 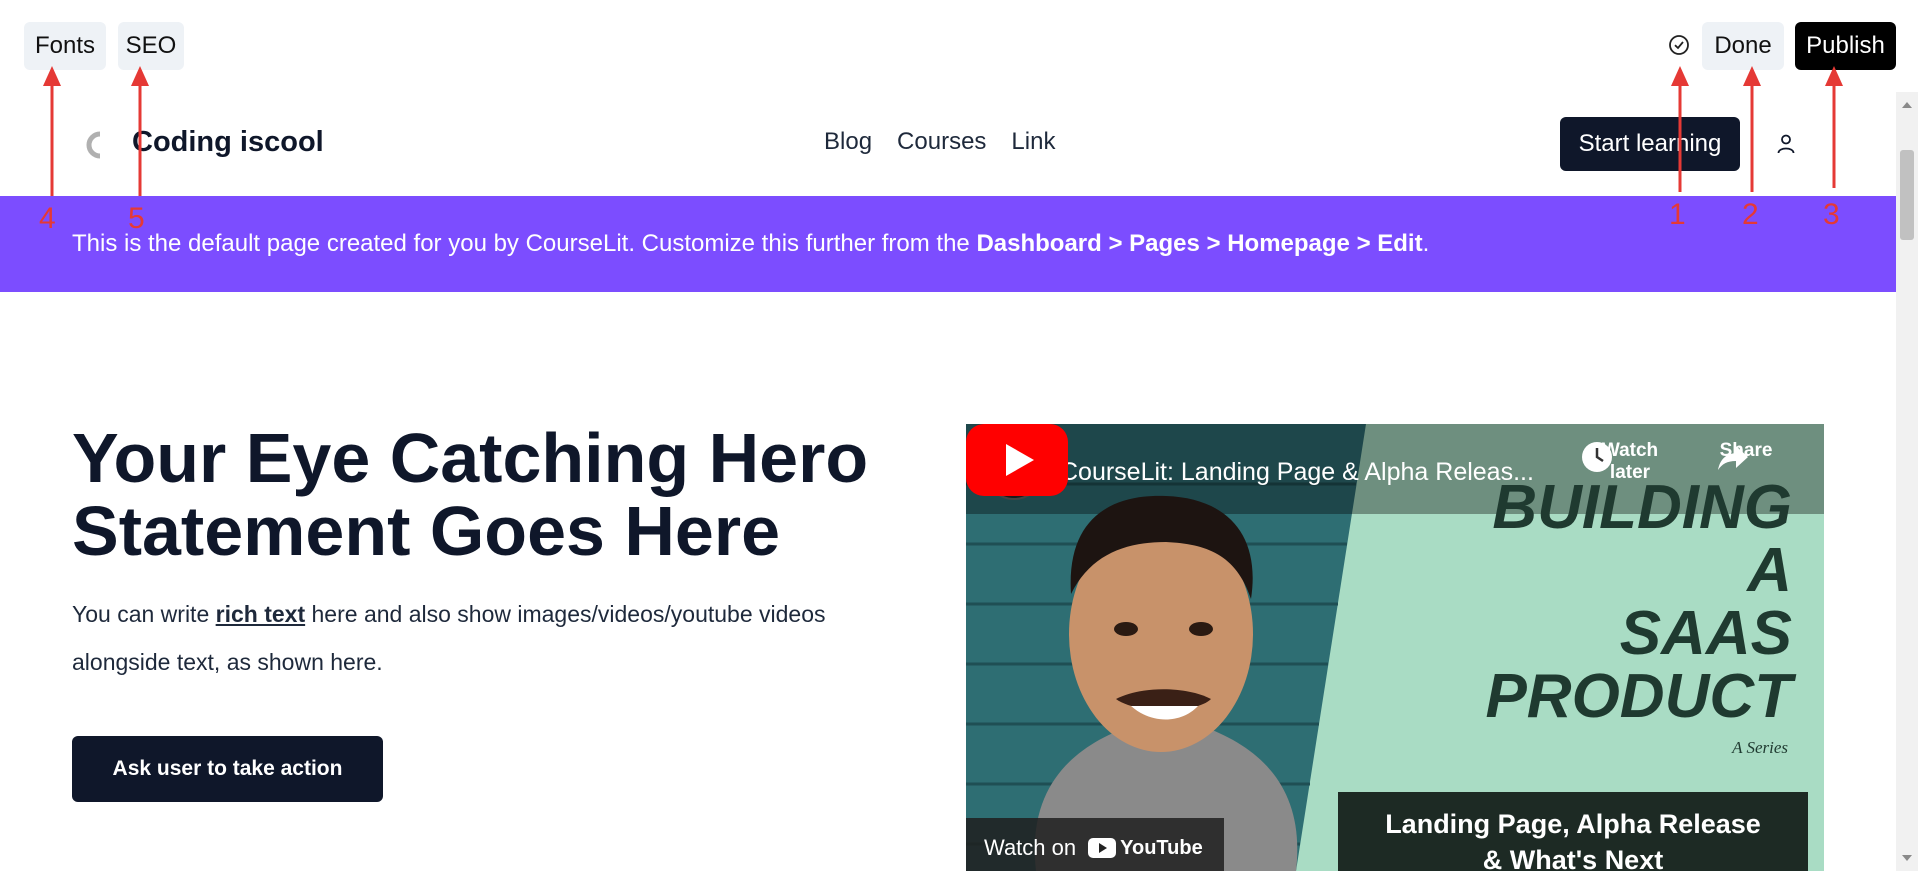 I want to click on thumbnail-heading: BUILDING A SAAS PRODUCT, so click(x=1638, y=602).